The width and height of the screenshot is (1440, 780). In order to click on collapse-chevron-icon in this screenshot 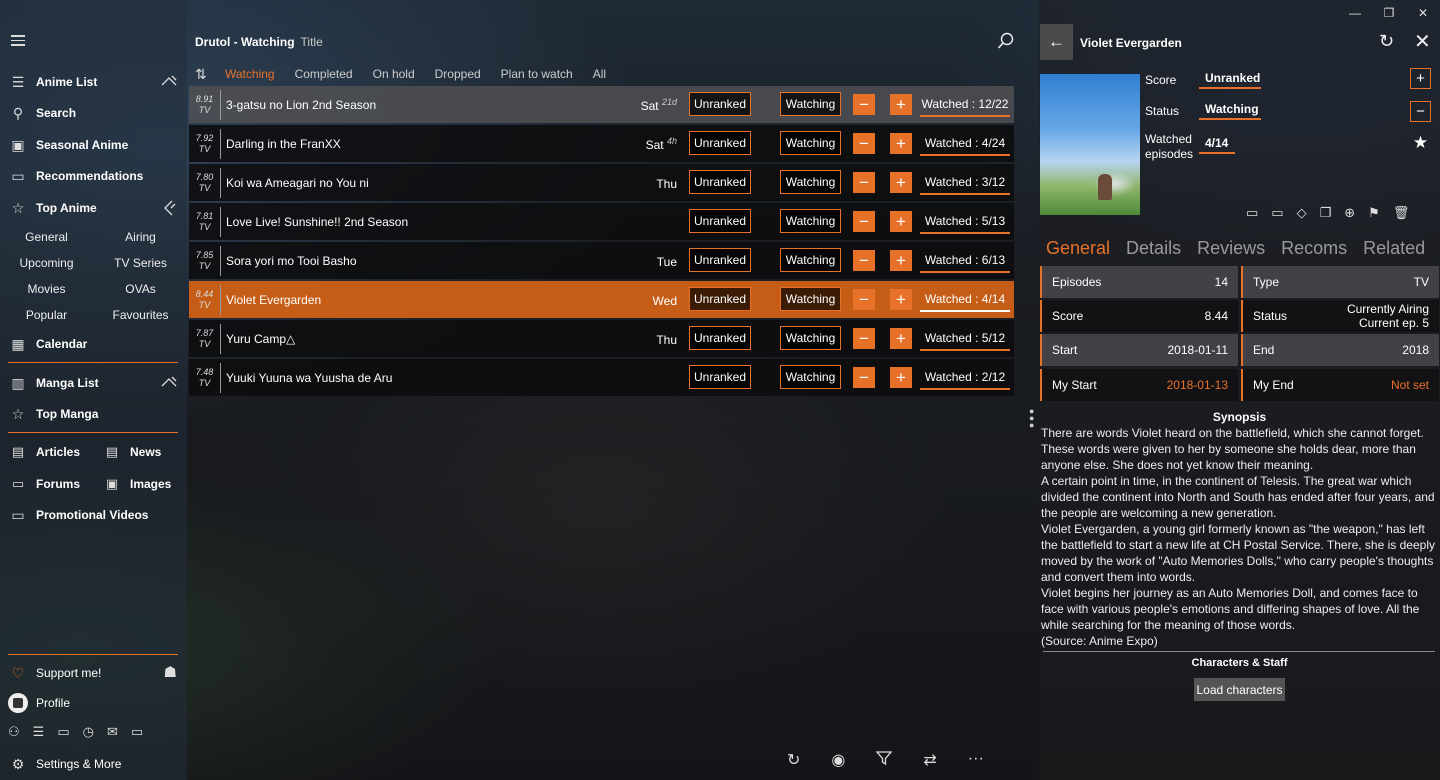, I will do `click(169, 383)`.